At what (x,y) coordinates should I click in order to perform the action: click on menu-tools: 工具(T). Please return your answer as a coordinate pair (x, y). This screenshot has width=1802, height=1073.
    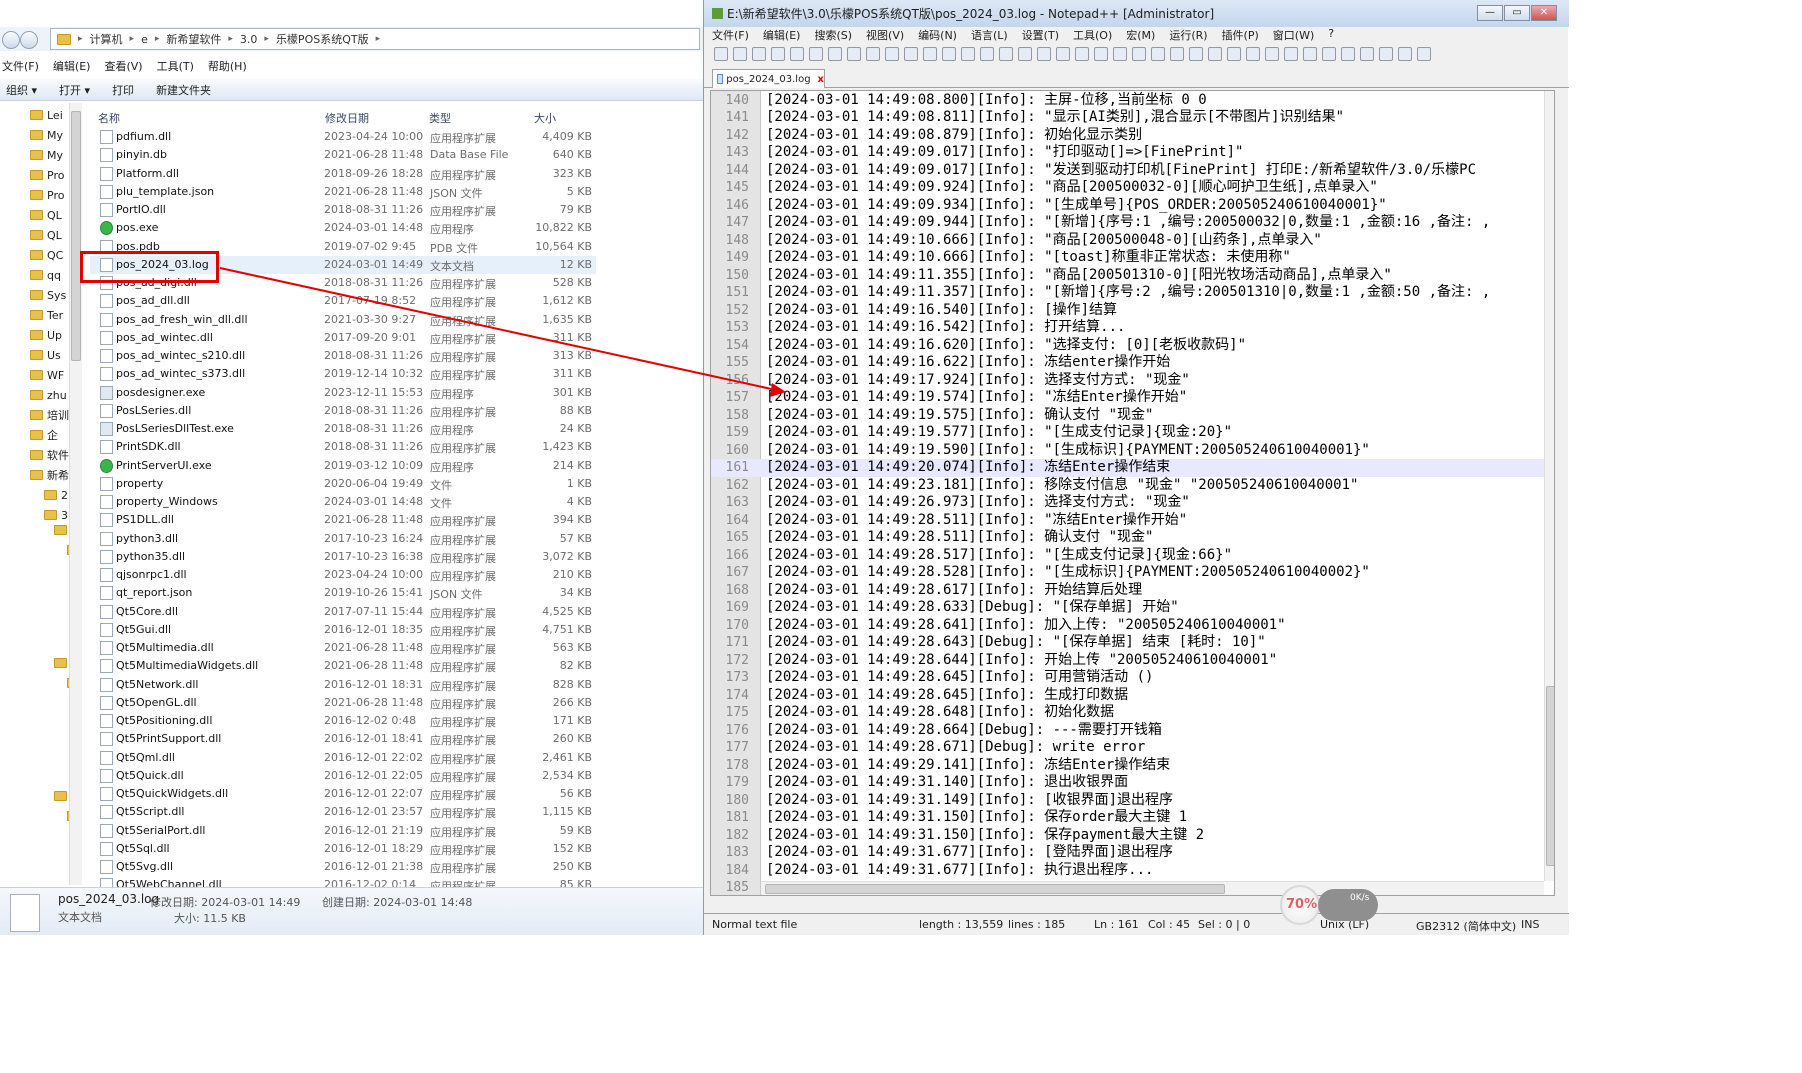
    Looking at the image, I should click on (175, 67).